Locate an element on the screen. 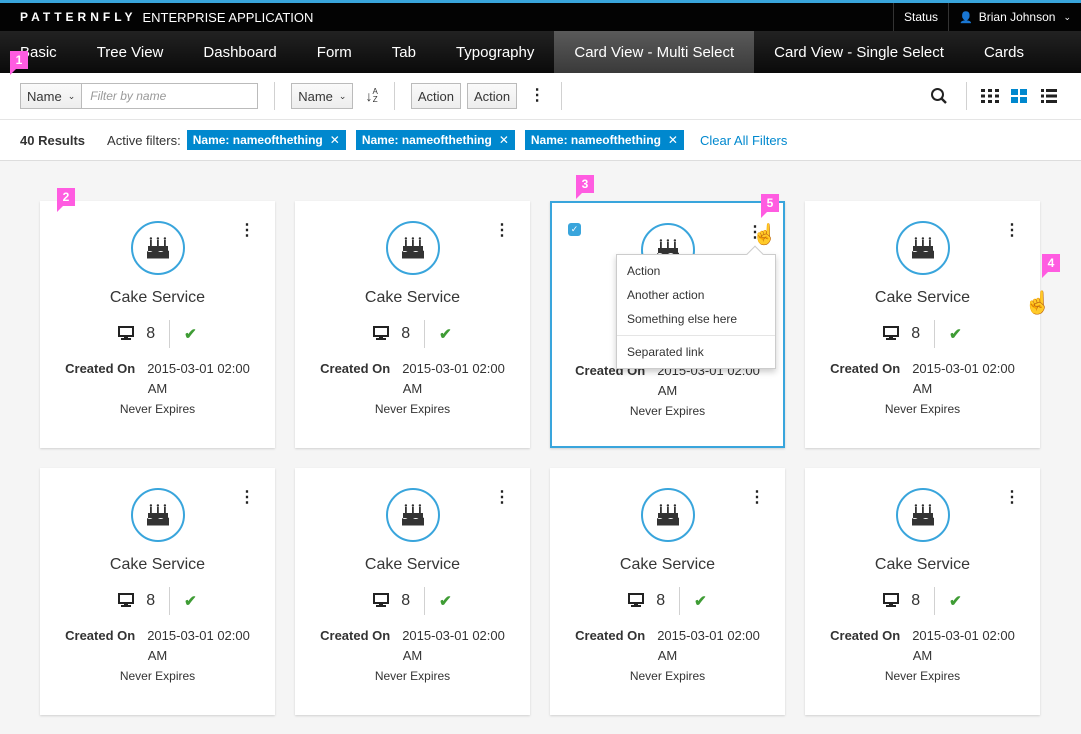 The height and width of the screenshot is (734, 1081). list-view-icon is located at coordinates (1049, 96).